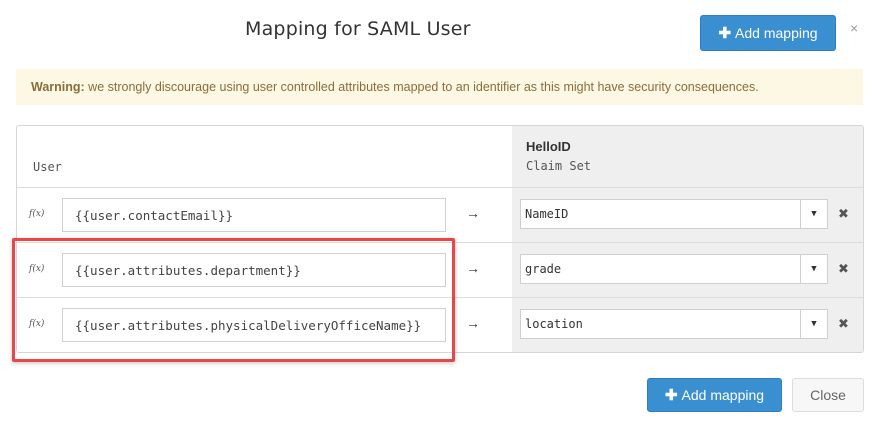  I want to click on close-icon: ×, so click(854, 28).